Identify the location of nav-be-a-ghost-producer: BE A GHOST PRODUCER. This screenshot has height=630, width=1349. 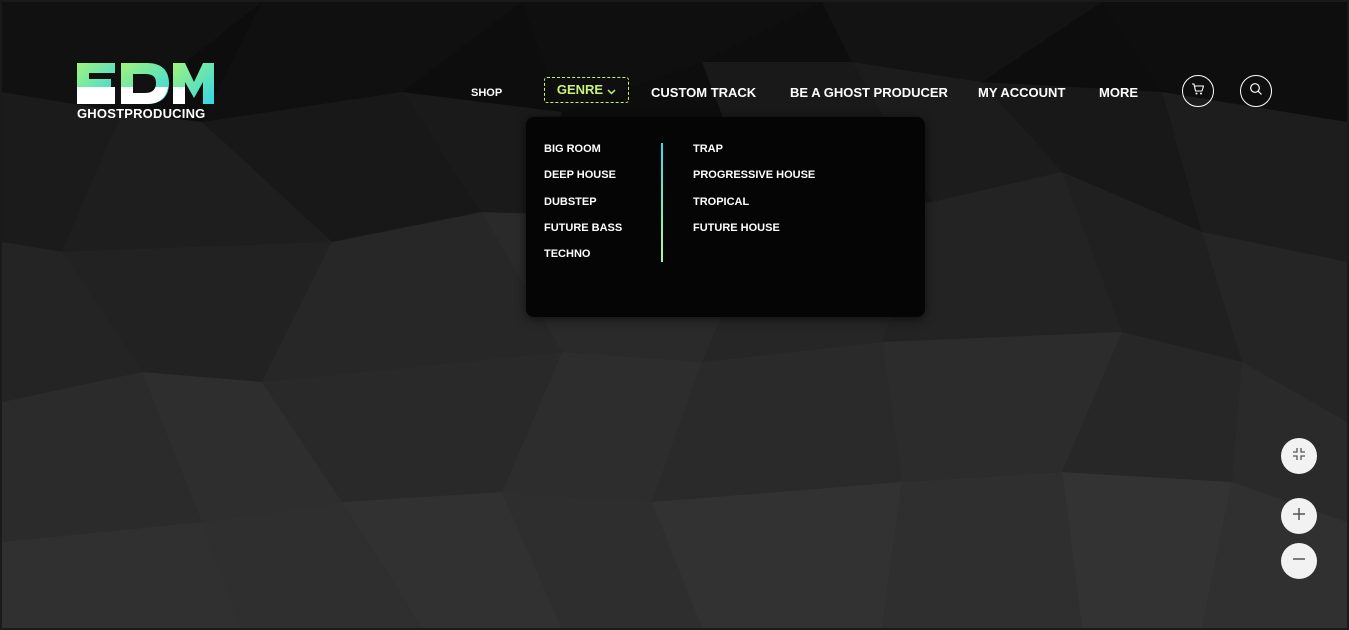
(869, 93).